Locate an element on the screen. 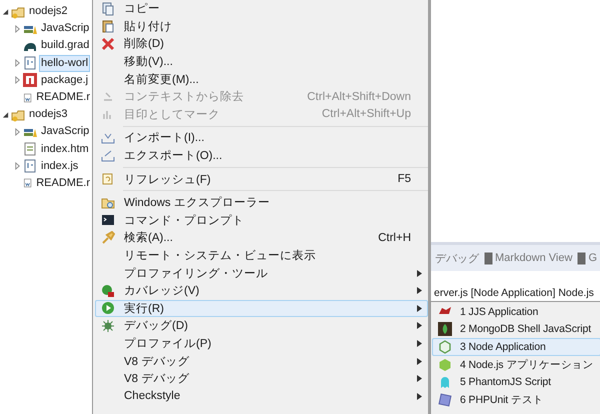 The width and height of the screenshot is (600, 414). clipboard-icon is located at coordinates (108, 26).